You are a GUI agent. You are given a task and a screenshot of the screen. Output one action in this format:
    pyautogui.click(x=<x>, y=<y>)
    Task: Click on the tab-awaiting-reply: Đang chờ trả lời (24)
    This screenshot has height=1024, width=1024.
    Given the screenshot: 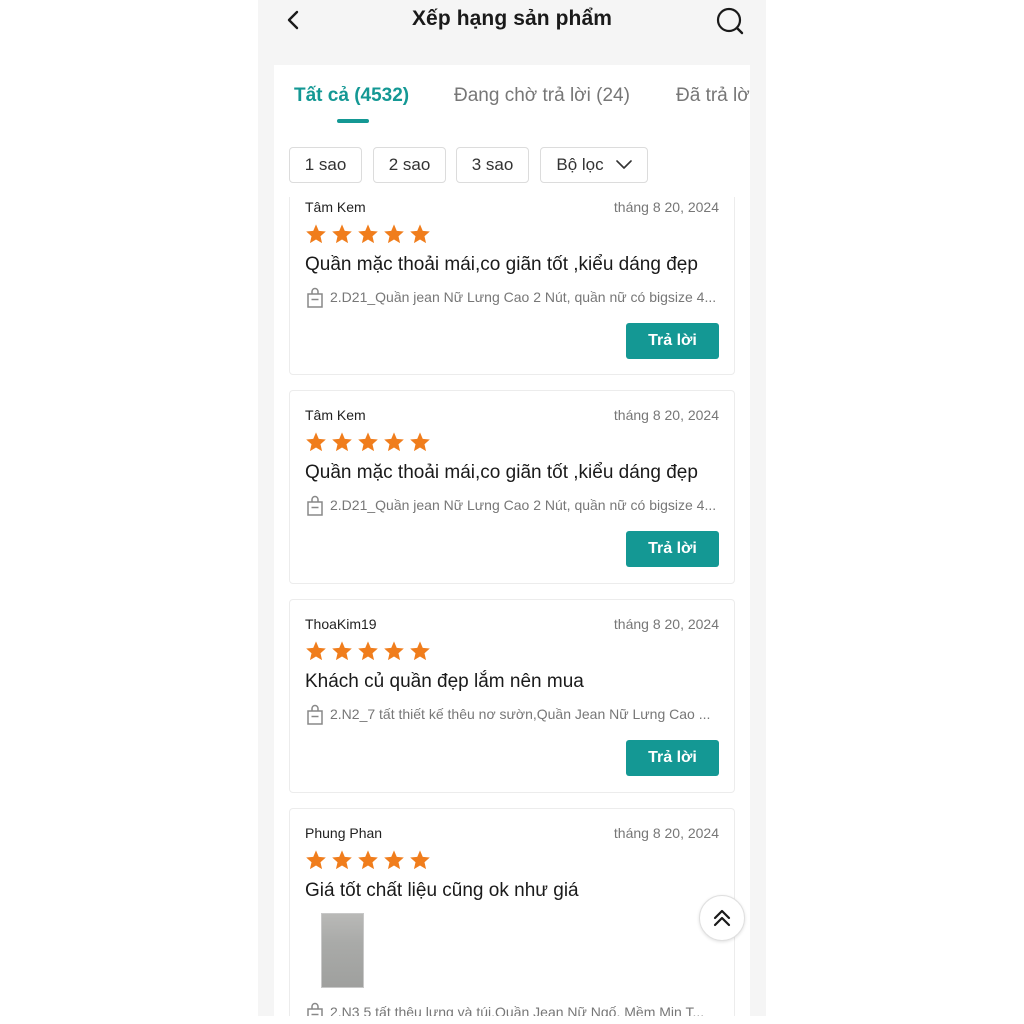 What is the action you would take?
    pyautogui.click(x=542, y=96)
    